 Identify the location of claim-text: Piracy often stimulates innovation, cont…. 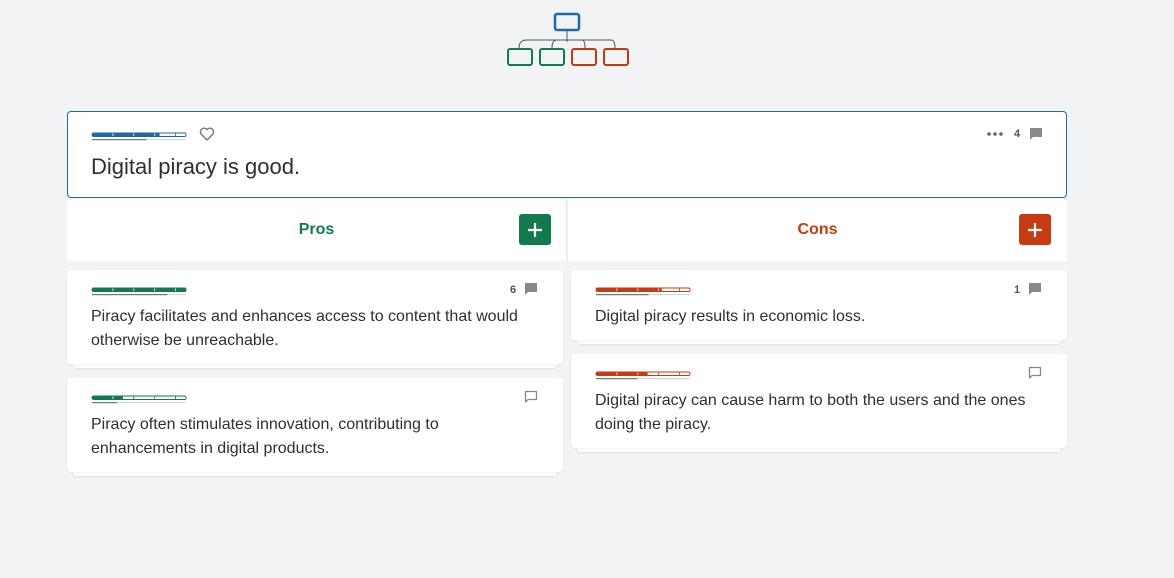
(265, 436).